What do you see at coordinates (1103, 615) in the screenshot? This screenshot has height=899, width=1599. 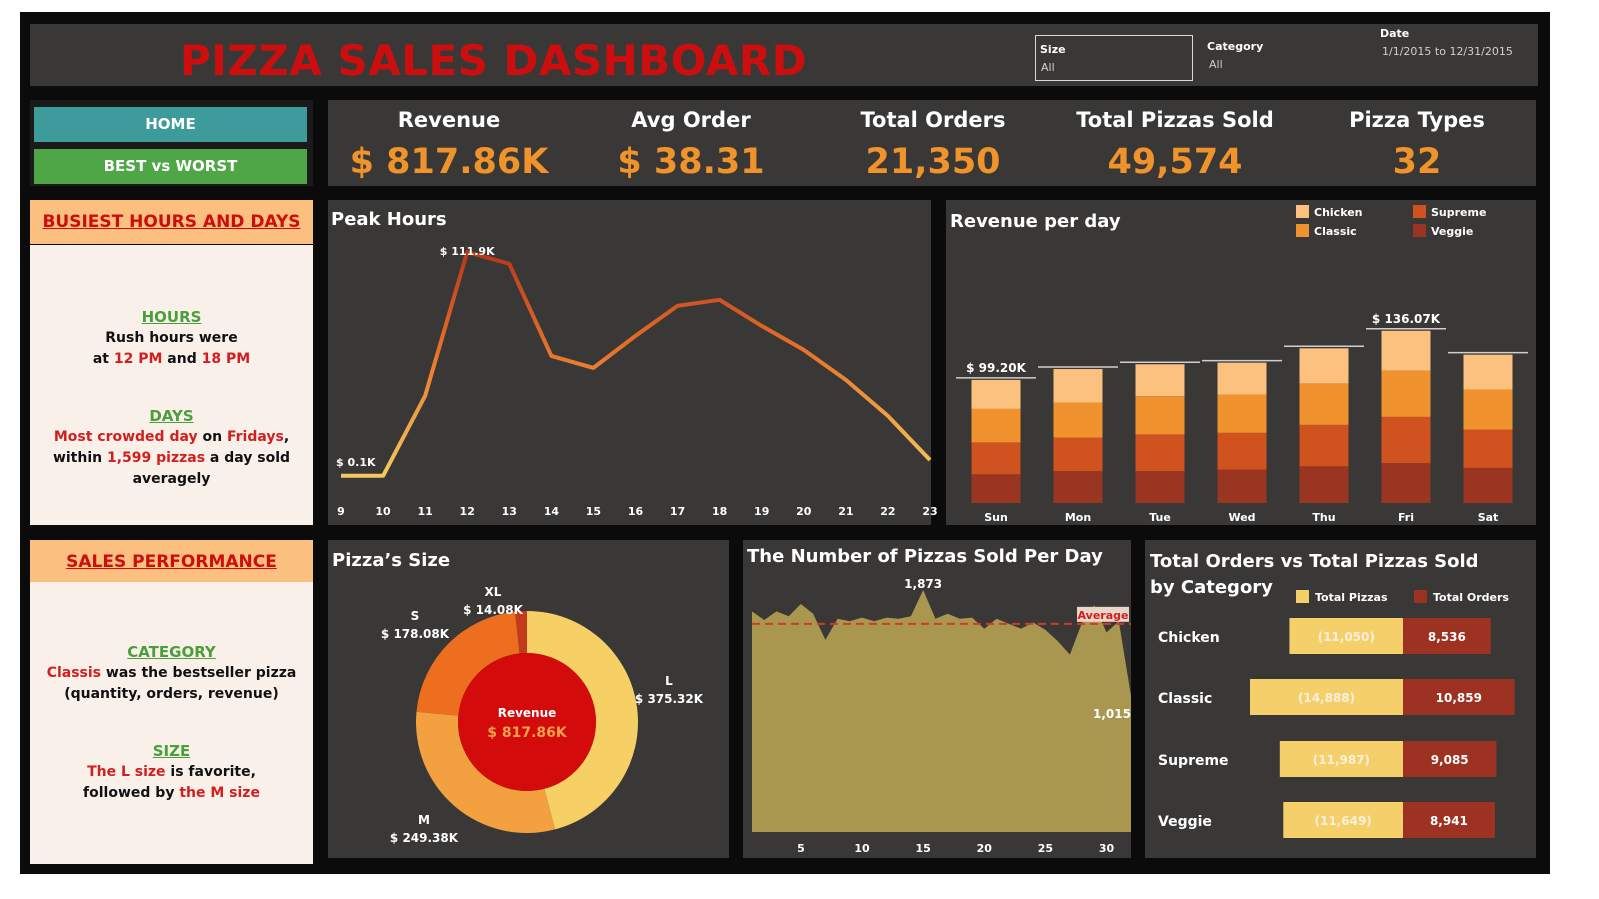 I see `average-label: Average` at bounding box center [1103, 615].